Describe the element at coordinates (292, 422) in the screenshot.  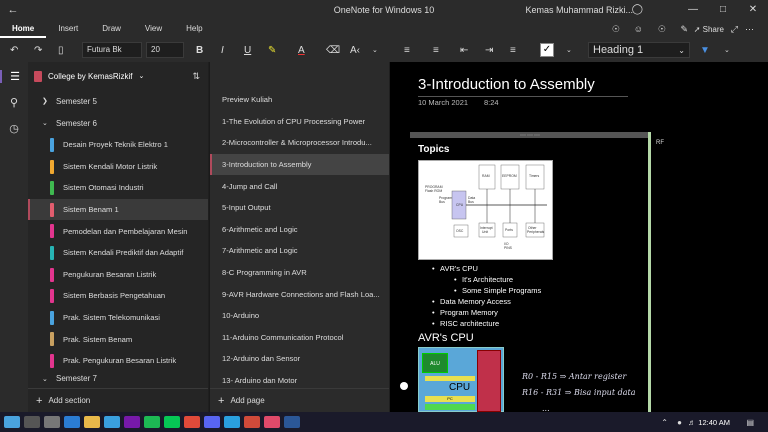
I see `word-icon` at that location.